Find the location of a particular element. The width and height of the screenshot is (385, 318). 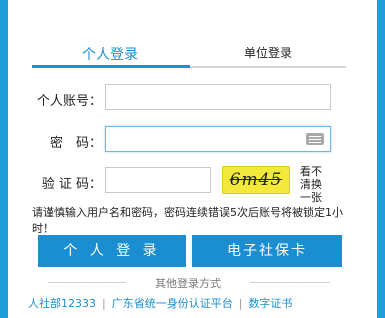

personal-login-button: 个 人 登 录 is located at coordinates (112, 251).